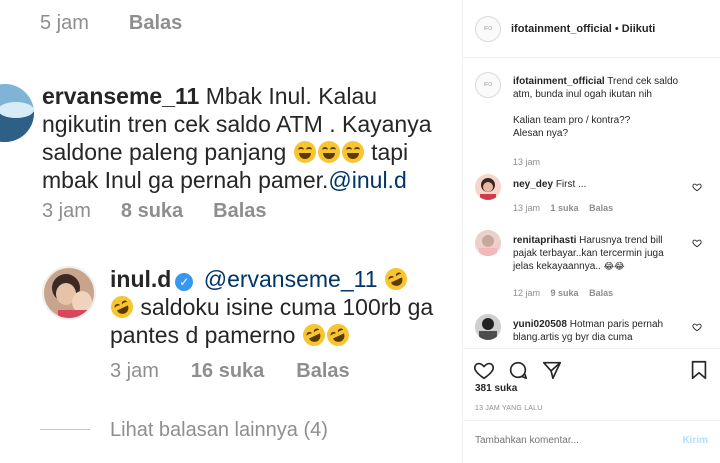 This screenshot has height=463, width=720. What do you see at coordinates (496, 388) in the screenshot?
I see `post-likes-count: 381 suka` at bounding box center [496, 388].